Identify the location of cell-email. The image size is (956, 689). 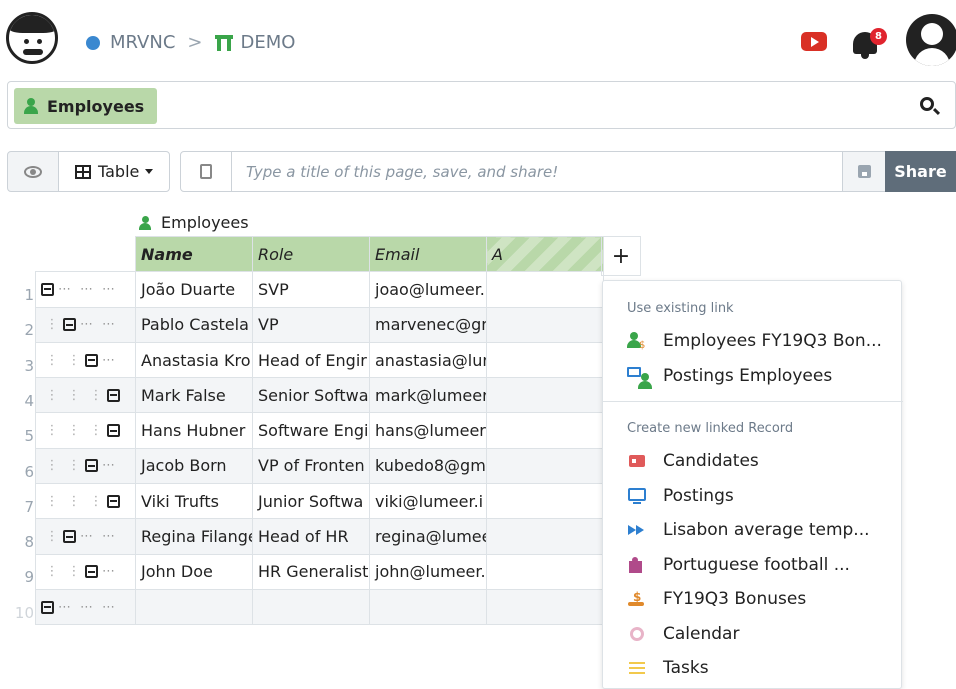
(428, 607).